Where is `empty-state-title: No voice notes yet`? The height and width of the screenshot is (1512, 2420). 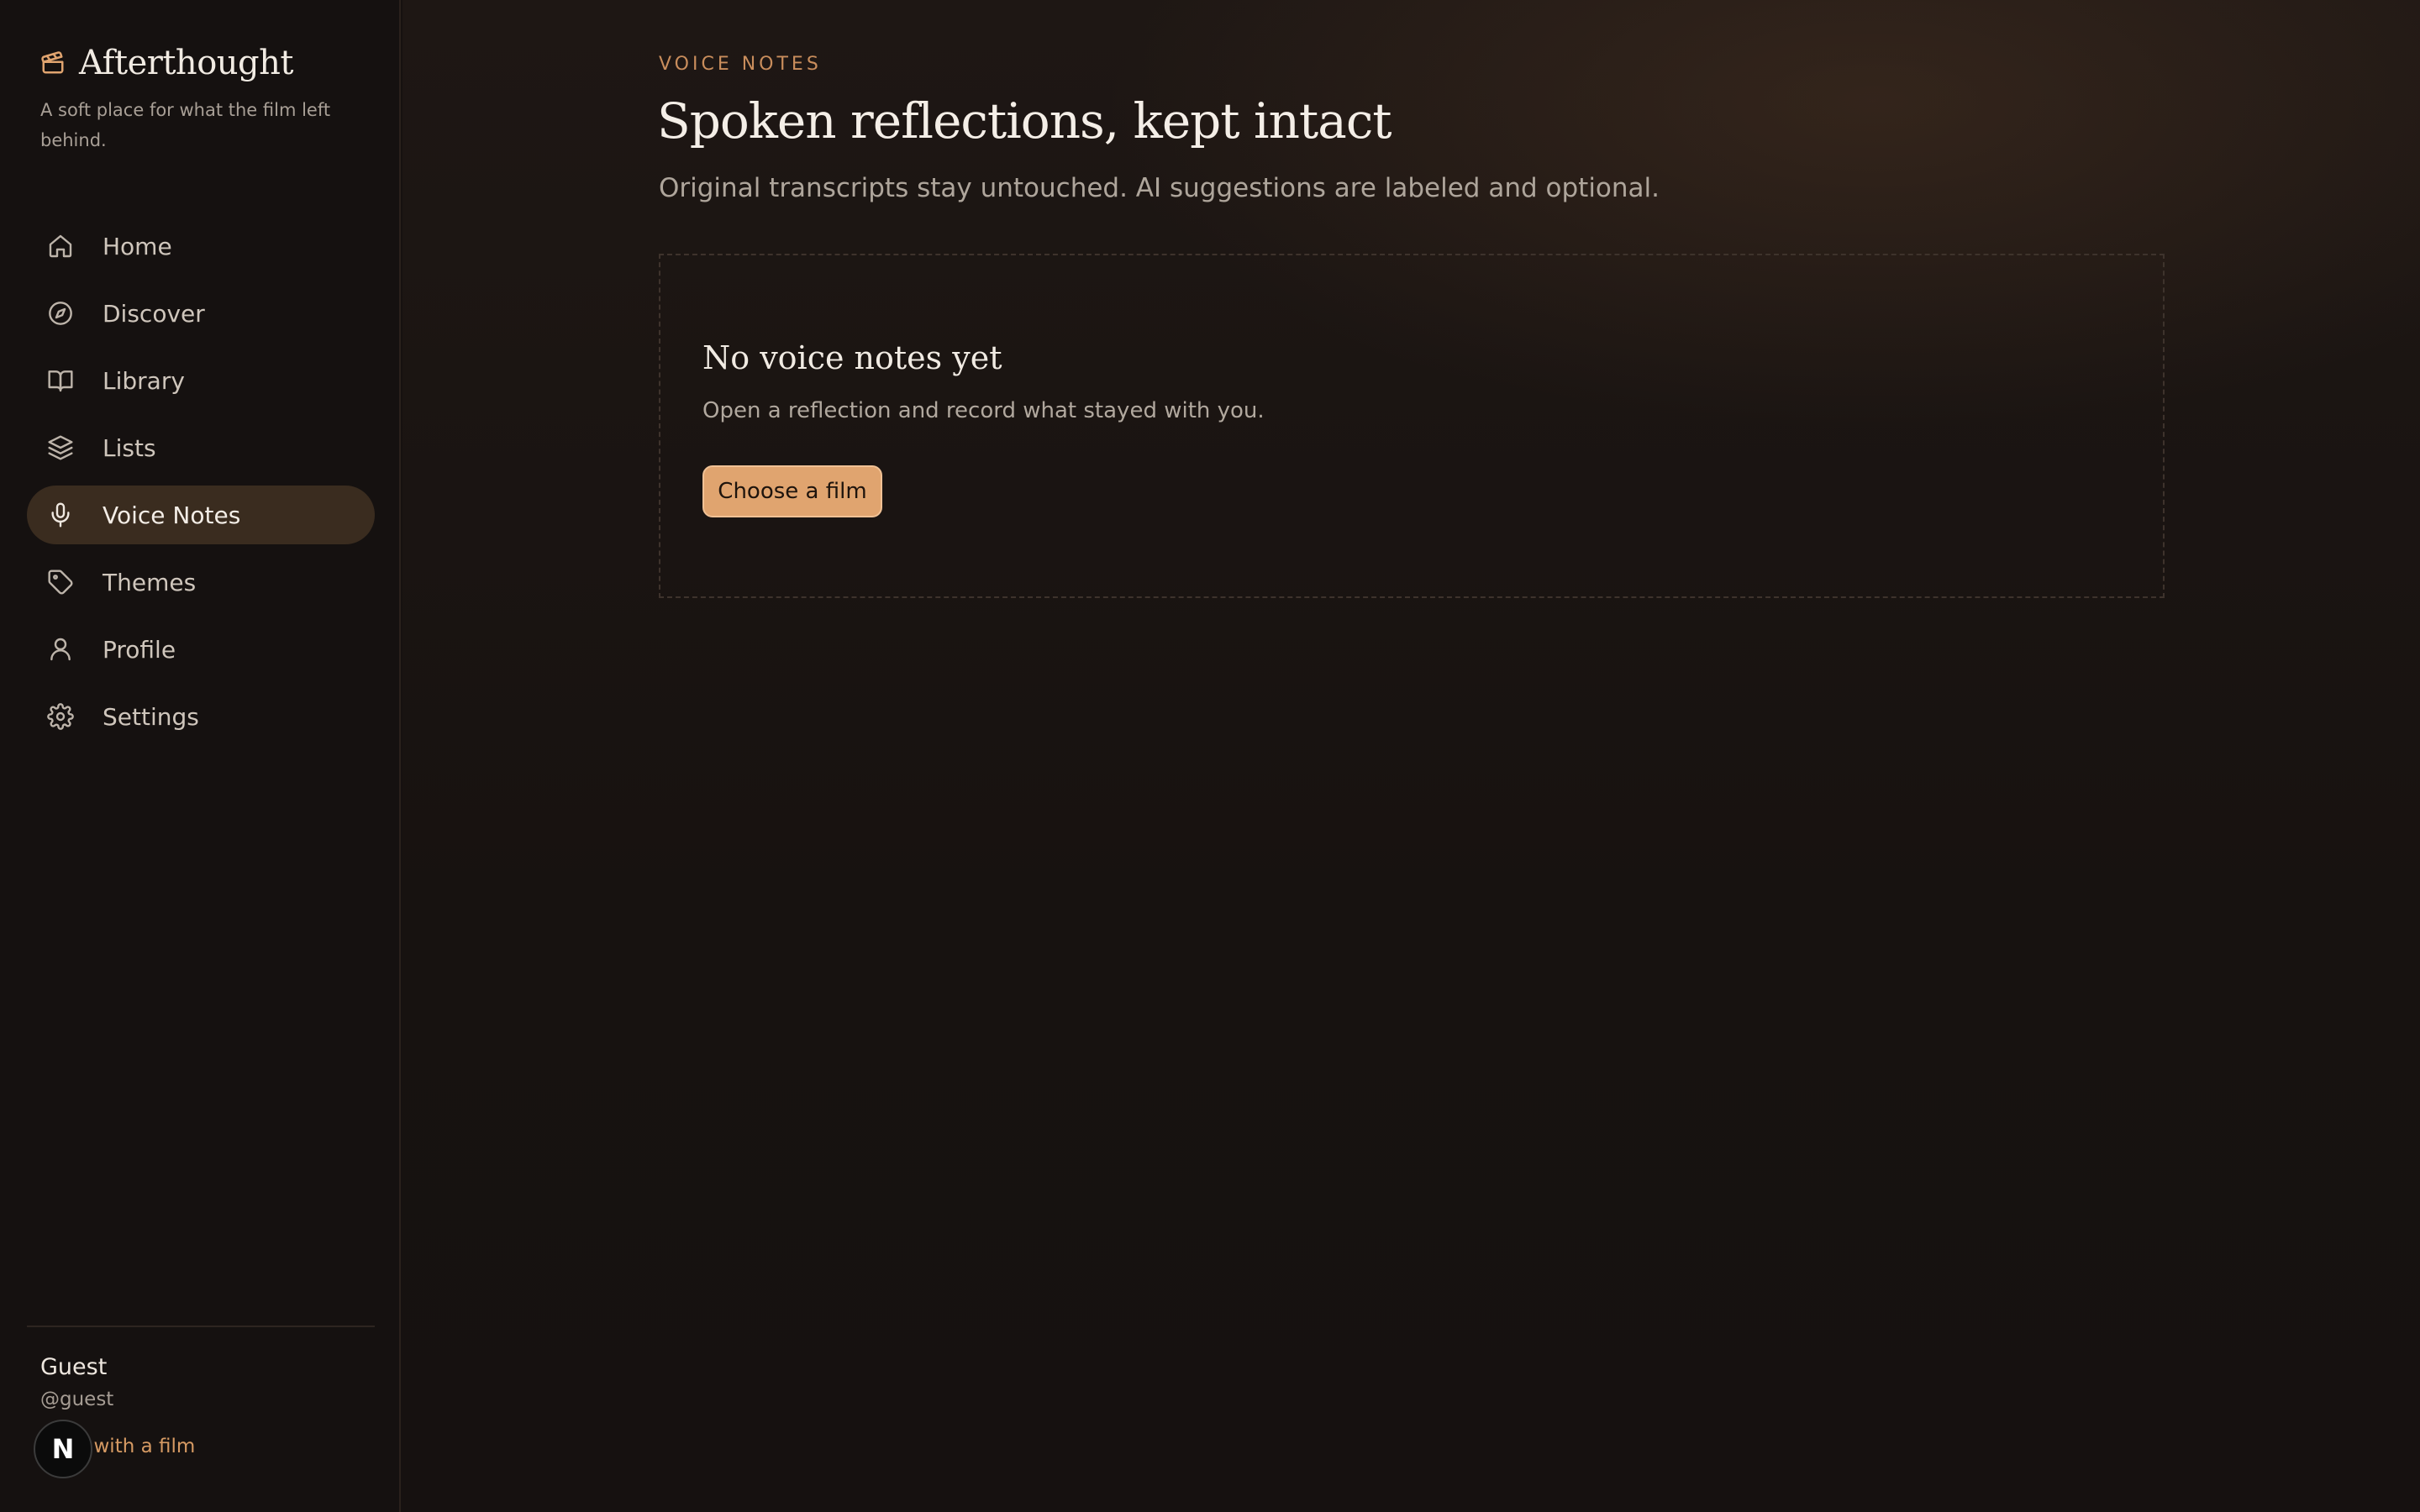 empty-state-title: No voice notes yet is located at coordinates (852, 357).